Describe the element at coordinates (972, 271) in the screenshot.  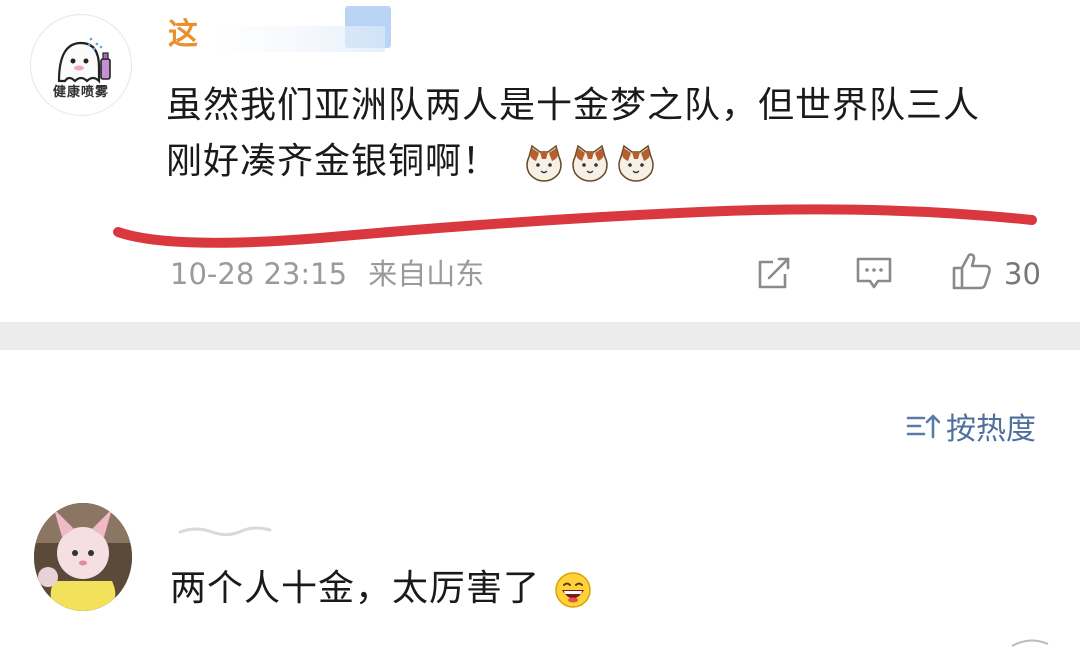
I see `thumbs-up-icon` at that location.